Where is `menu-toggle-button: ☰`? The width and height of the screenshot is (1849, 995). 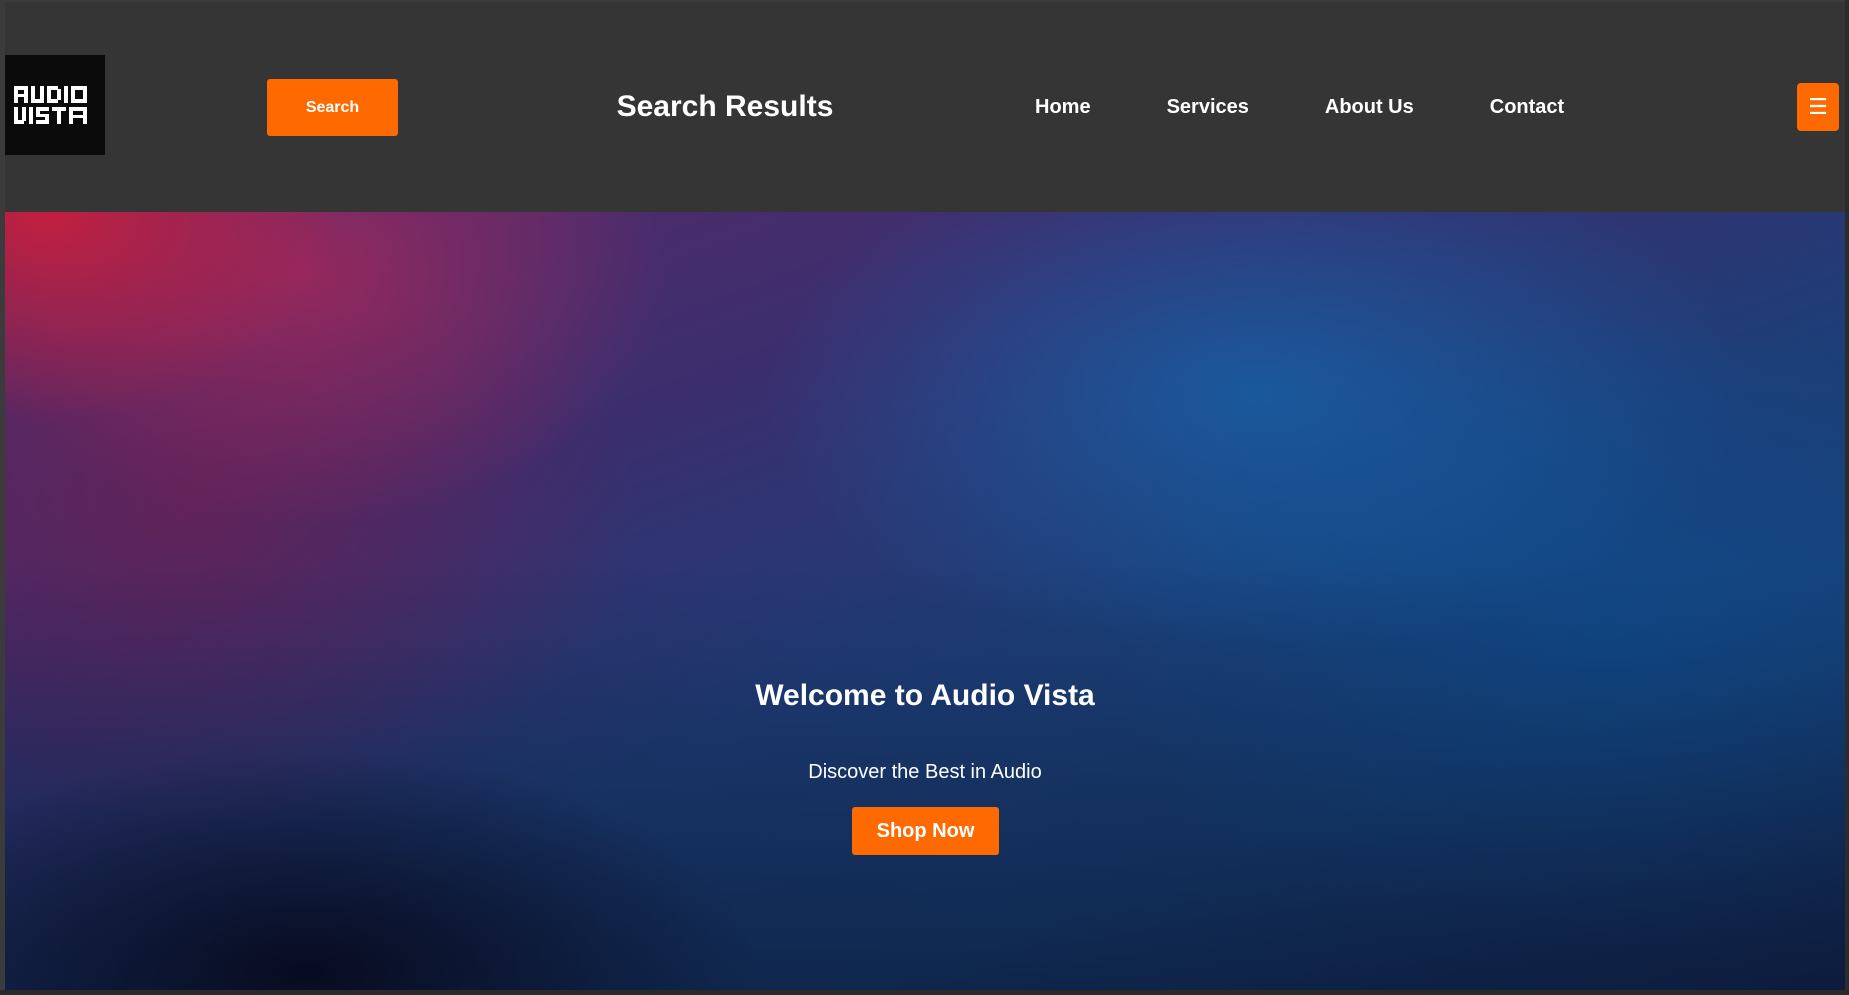
menu-toggle-button: ☰ is located at coordinates (1818, 107).